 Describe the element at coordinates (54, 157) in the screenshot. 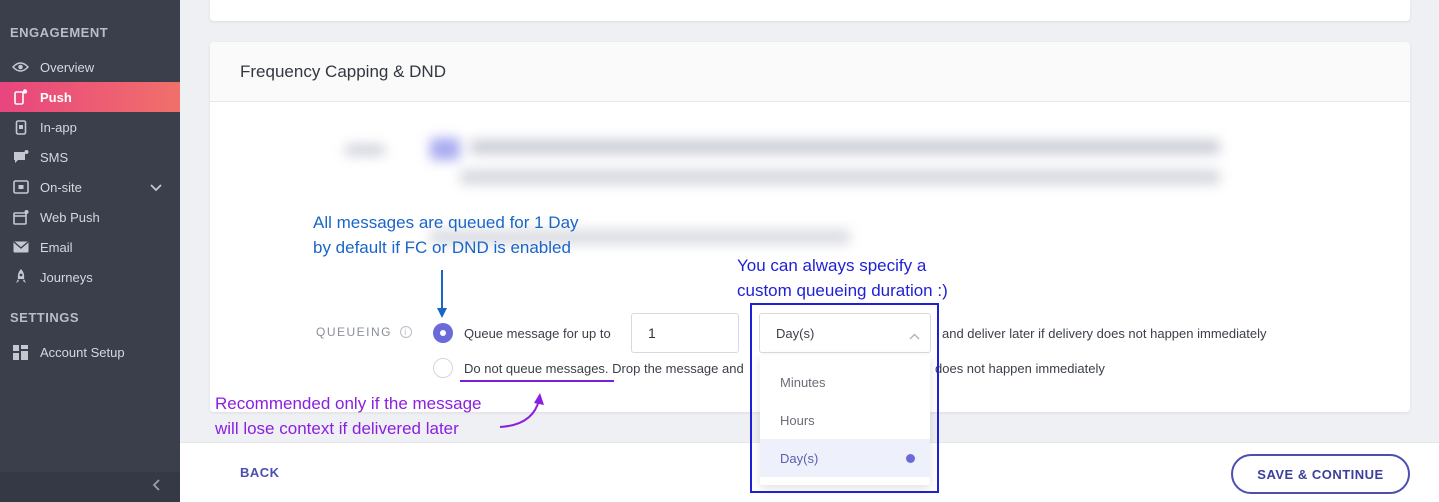

I see `sidebar-item-label: SMS` at that location.